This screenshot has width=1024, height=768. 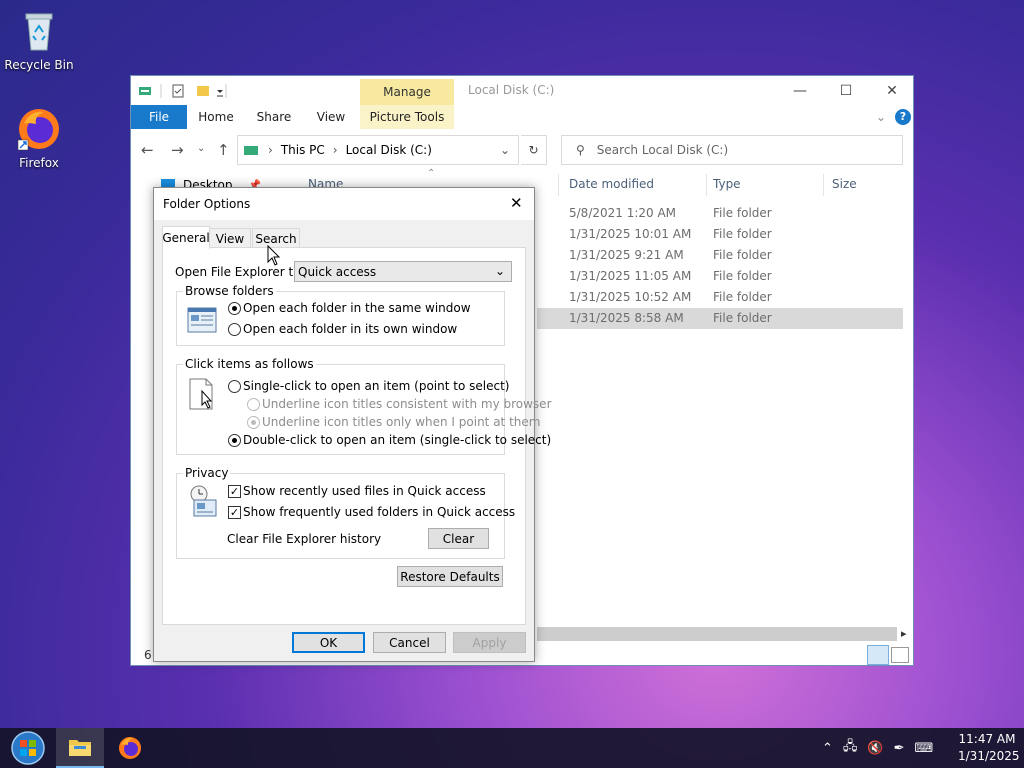 What do you see at coordinates (899, 748) in the screenshot?
I see `pen-icon: ✒` at bounding box center [899, 748].